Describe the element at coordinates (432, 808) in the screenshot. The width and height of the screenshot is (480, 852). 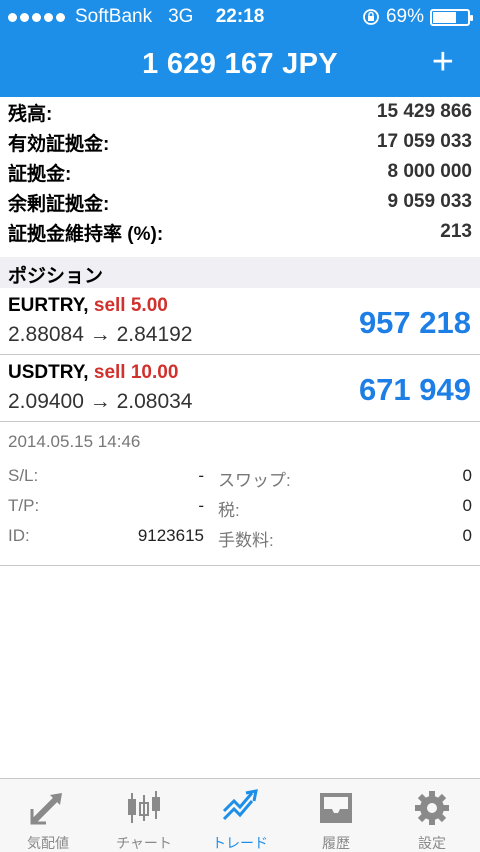
I see `settings-icon` at that location.